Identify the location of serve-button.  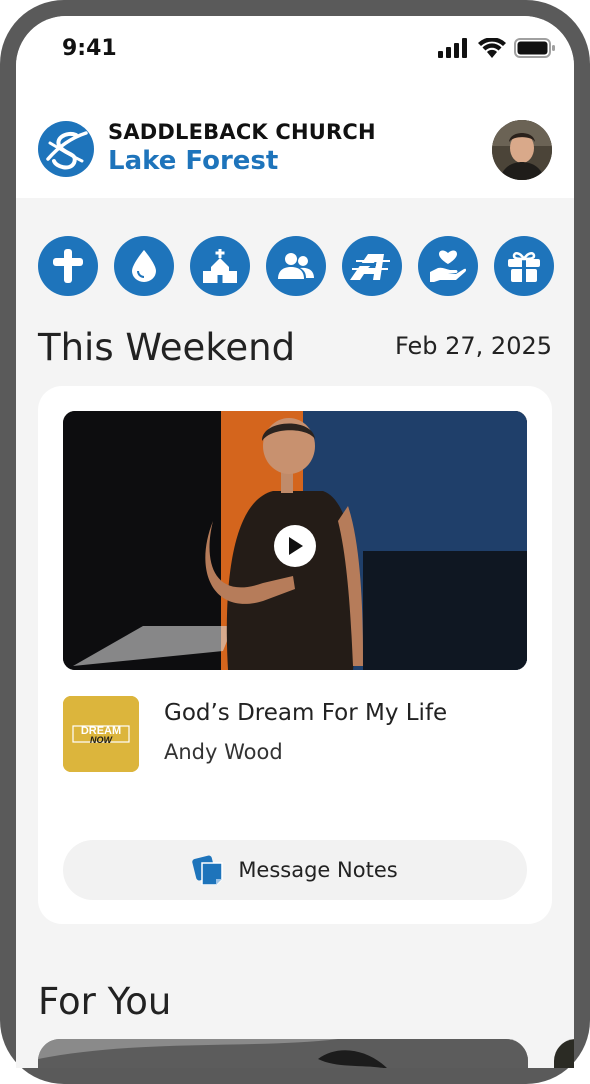
(448, 266).